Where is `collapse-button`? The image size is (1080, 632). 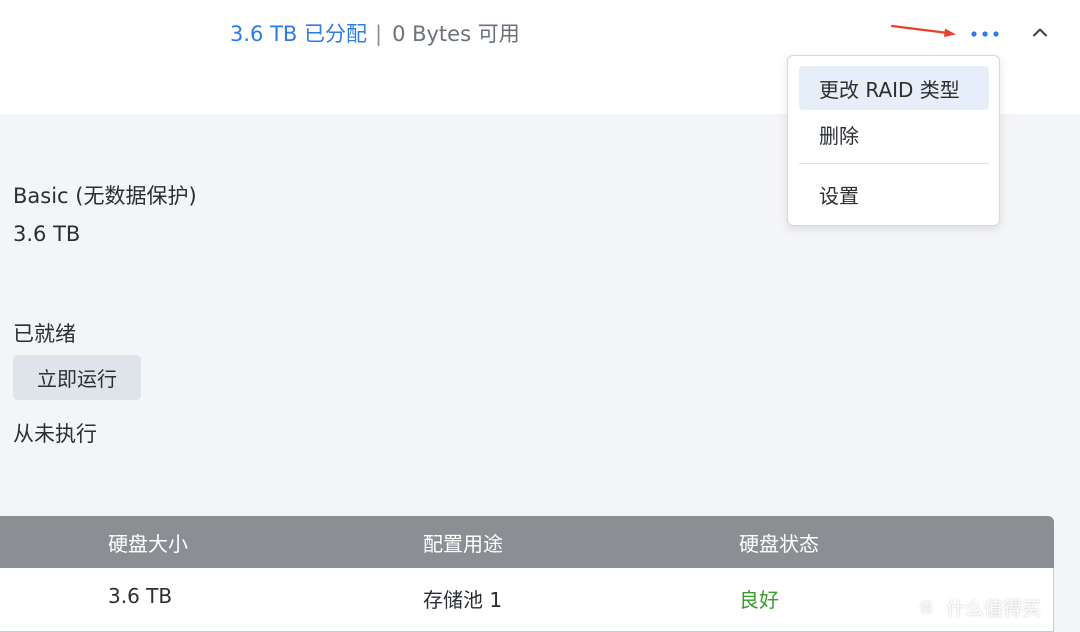
collapse-button is located at coordinates (1040, 32).